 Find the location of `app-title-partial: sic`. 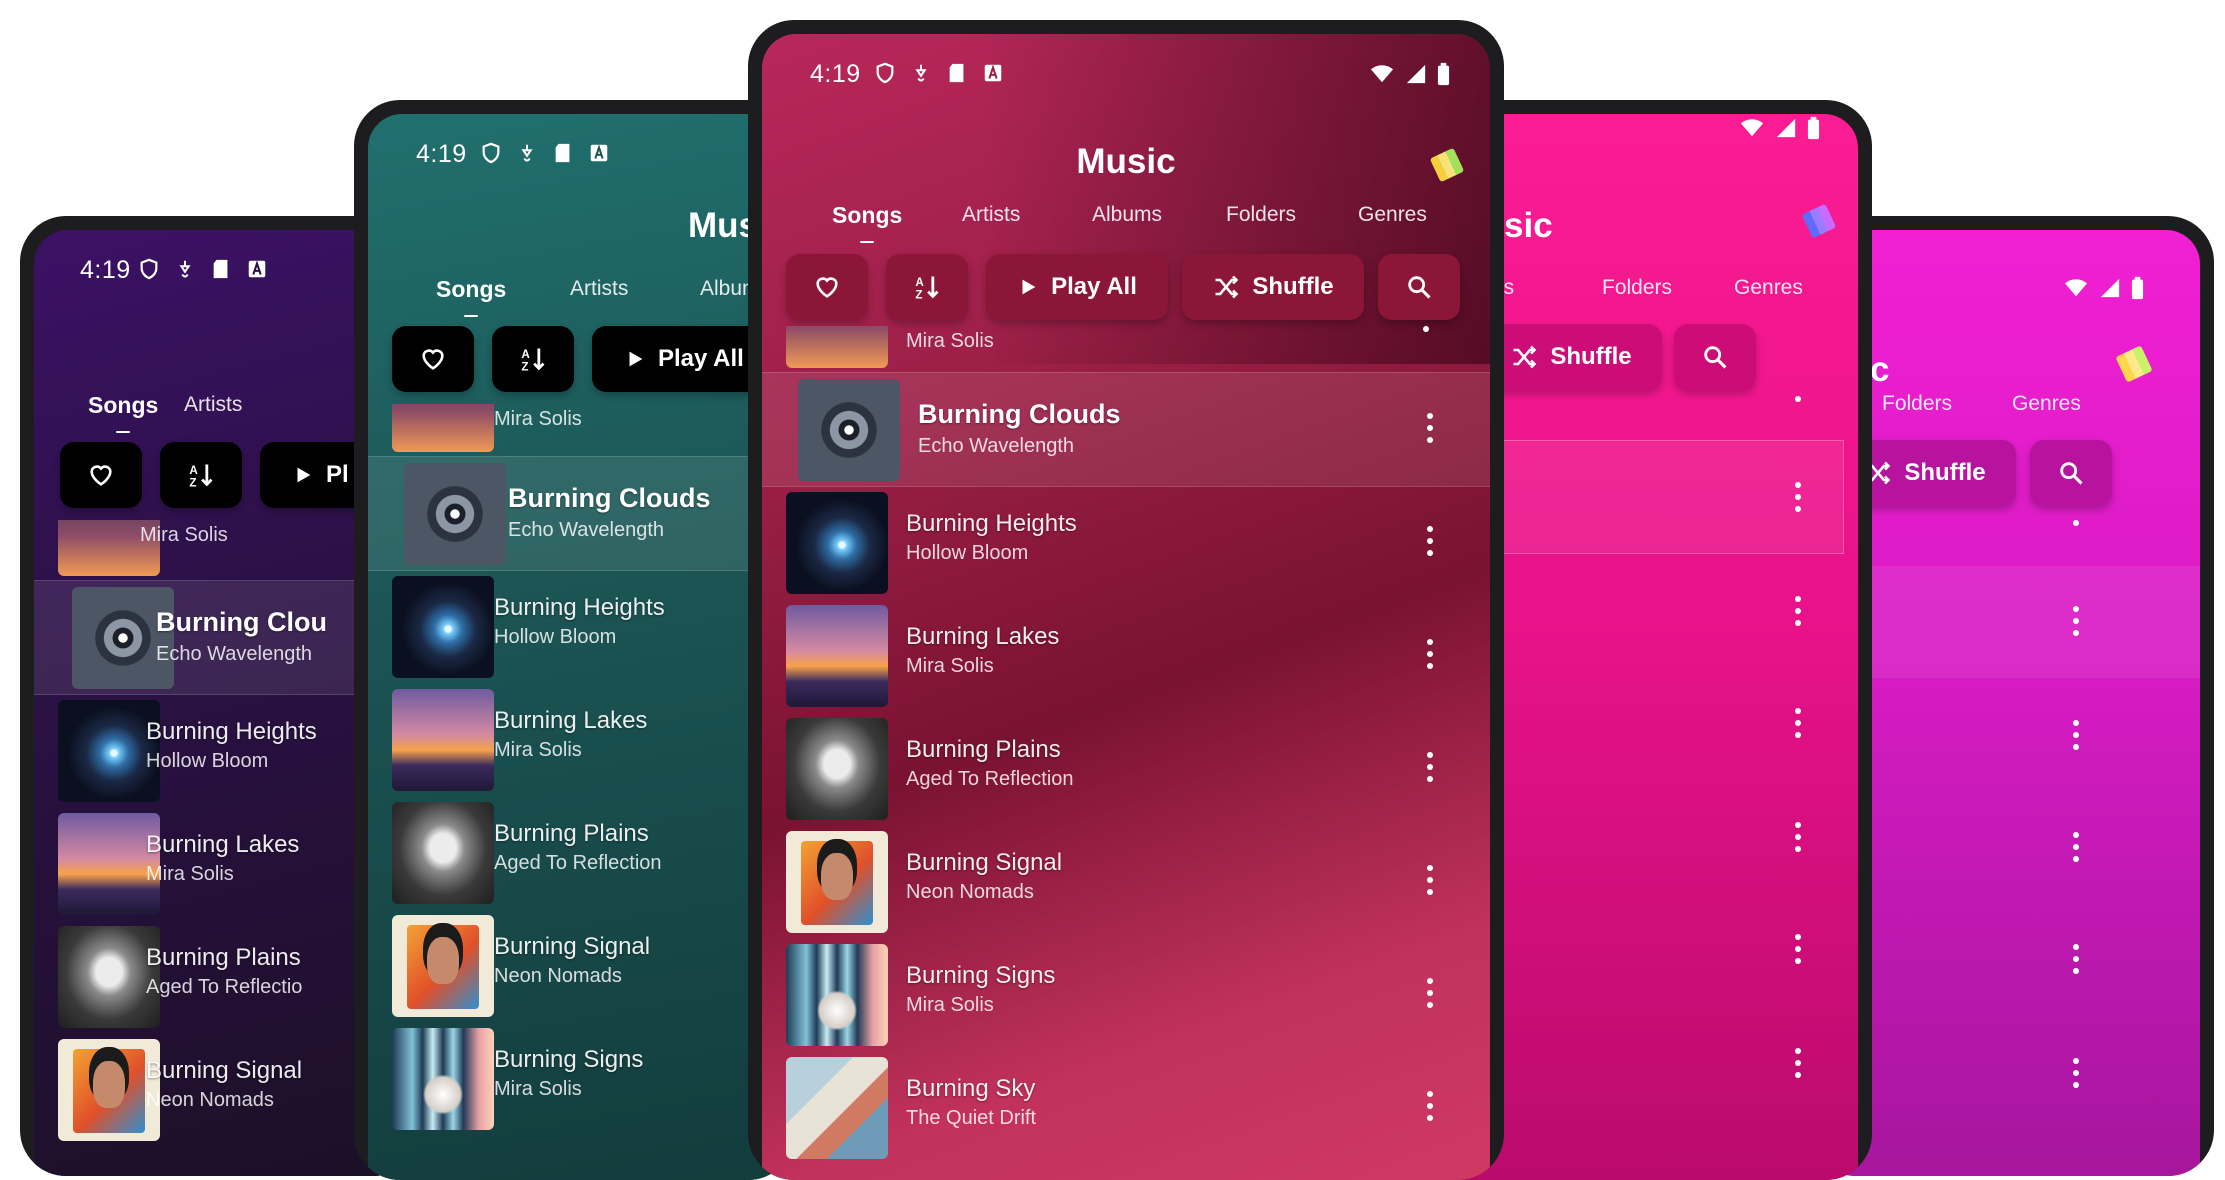

app-title-partial: sic is located at coordinates (1528, 225).